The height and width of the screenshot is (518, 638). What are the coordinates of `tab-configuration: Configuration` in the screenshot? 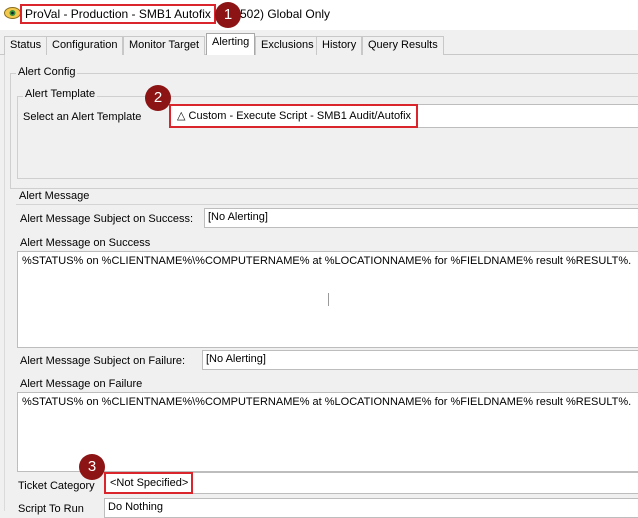 It's located at (85, 45).